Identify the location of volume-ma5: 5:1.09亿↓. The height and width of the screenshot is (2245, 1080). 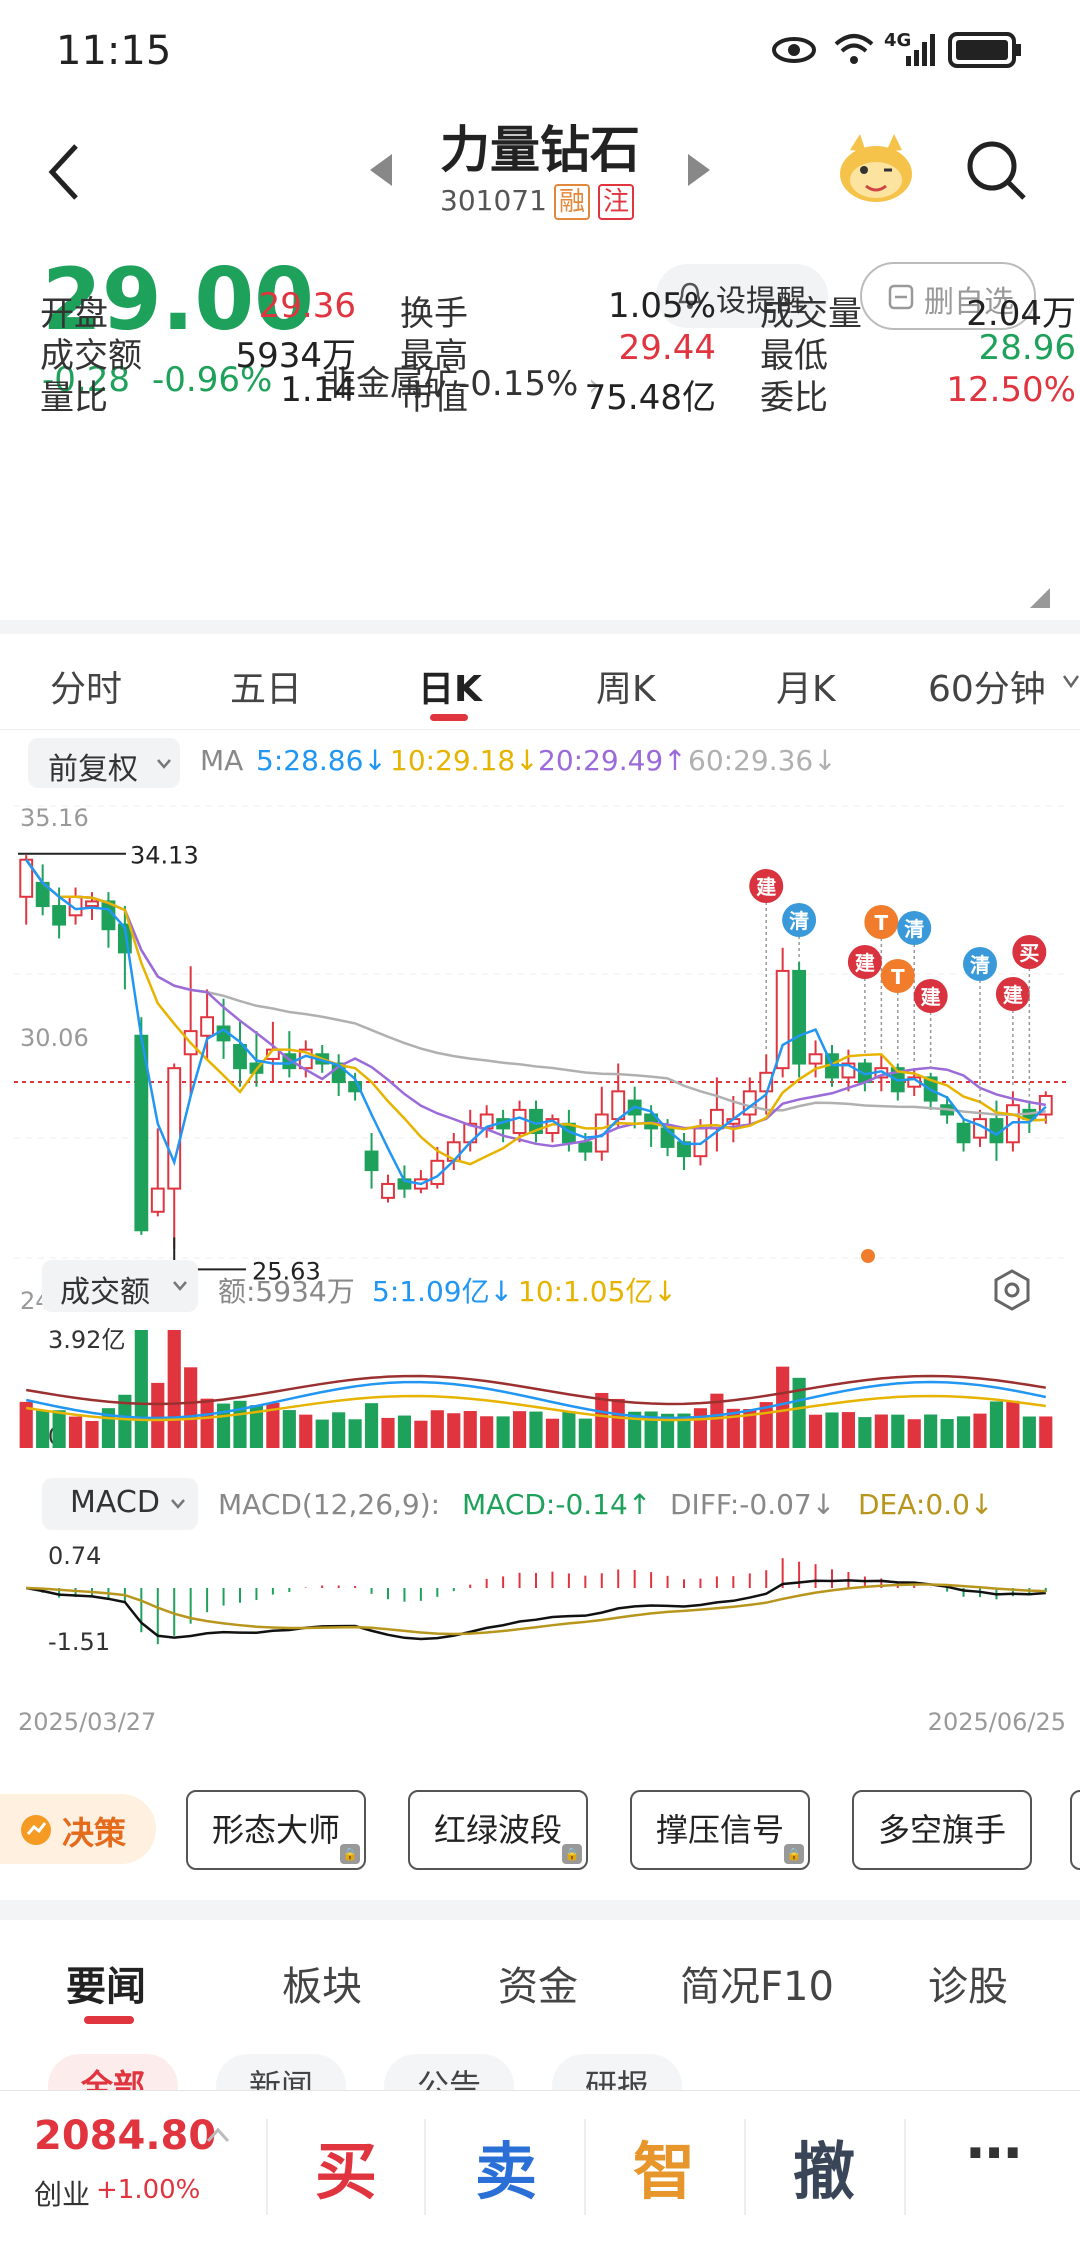
(443, 1291).